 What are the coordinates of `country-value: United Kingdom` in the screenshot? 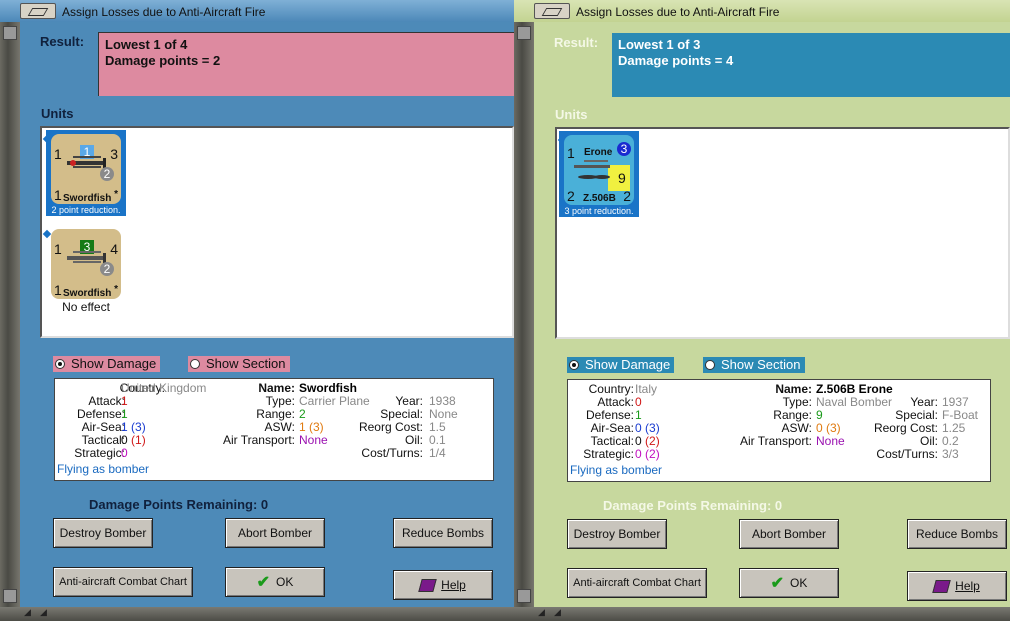 It's located at (164, 388).